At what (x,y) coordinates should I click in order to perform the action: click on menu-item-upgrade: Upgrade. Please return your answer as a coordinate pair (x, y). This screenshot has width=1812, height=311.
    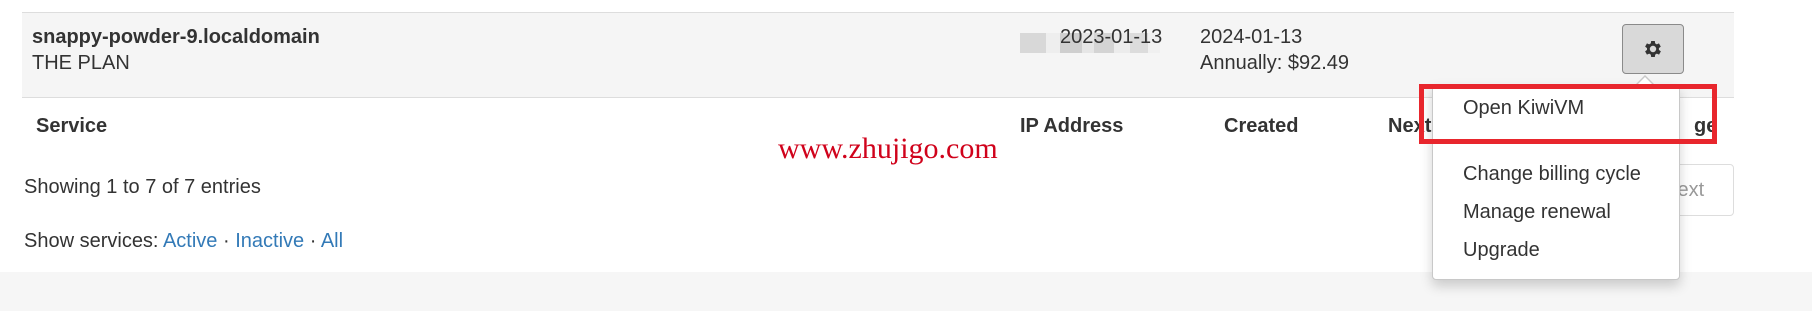
    Looking at the image, I should click on (1501, 250).